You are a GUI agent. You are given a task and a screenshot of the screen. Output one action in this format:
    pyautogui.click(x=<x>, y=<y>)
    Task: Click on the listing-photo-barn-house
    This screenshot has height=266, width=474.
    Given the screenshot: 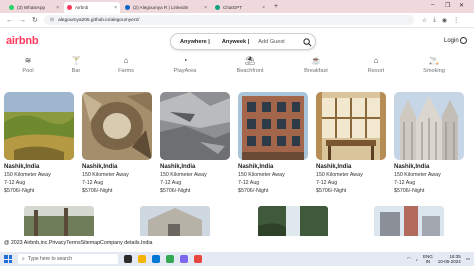 What is the action you would take?
    pyautogui.click(x=175, y=221)
    